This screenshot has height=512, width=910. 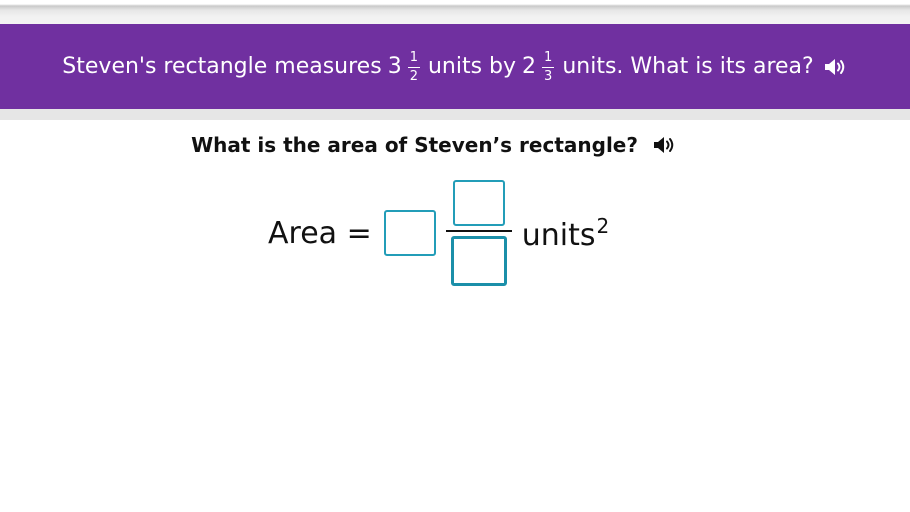 I want to click on units-label: units2, so click(x=566, y=233).